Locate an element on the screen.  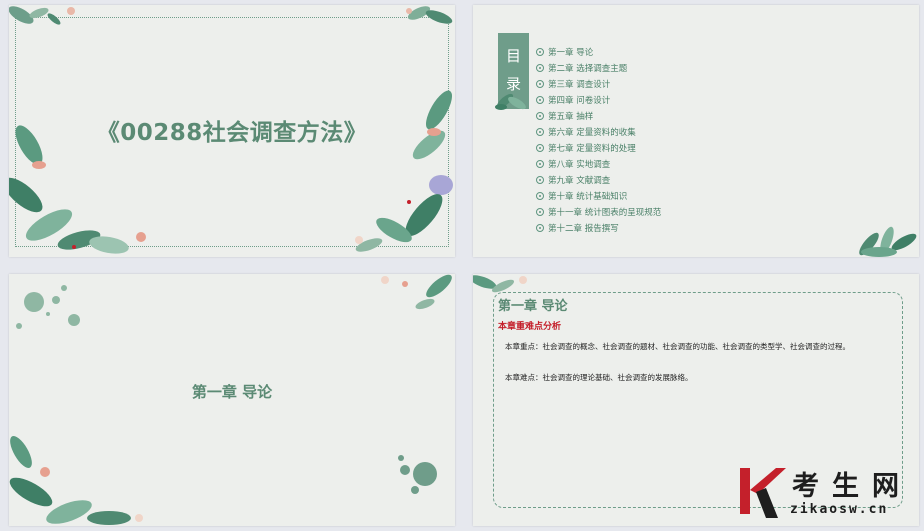
toc-item: 第四章 问卷设计 is located at coordinates (598, 100).